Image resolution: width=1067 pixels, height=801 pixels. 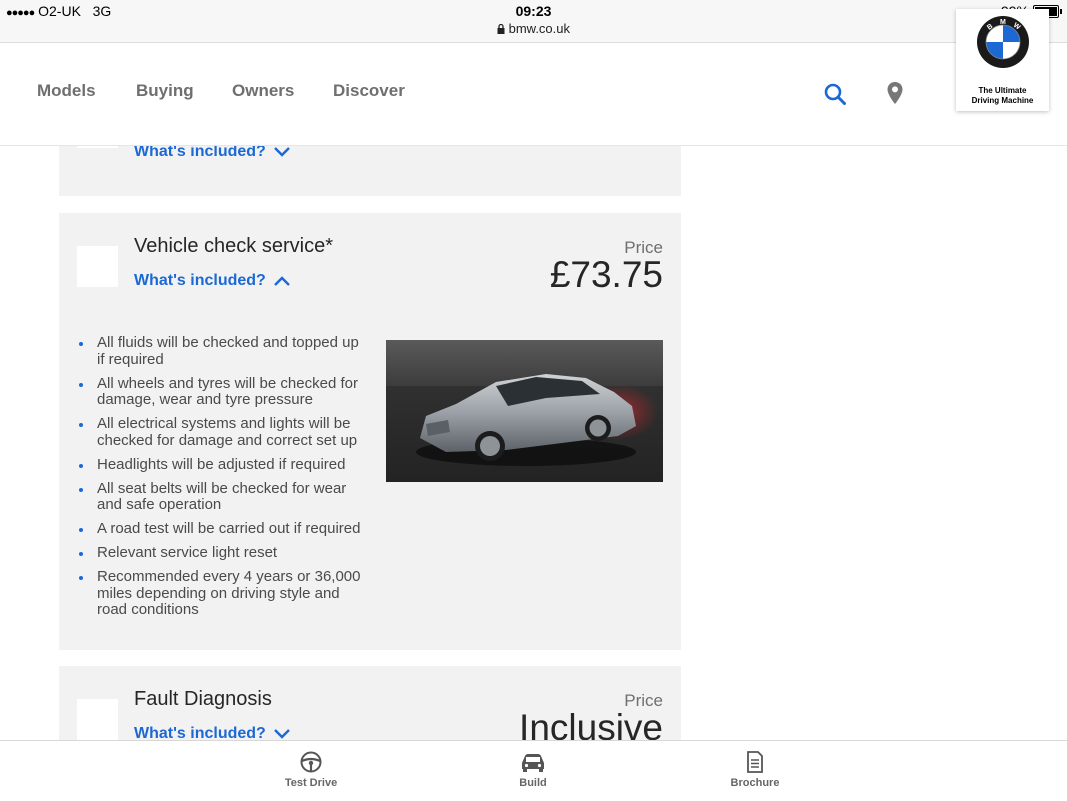 What do you see at coordinates (200, 280) in the screenshot?
I see `whats-included-label: What's included?` at bounding box center [200, 280].